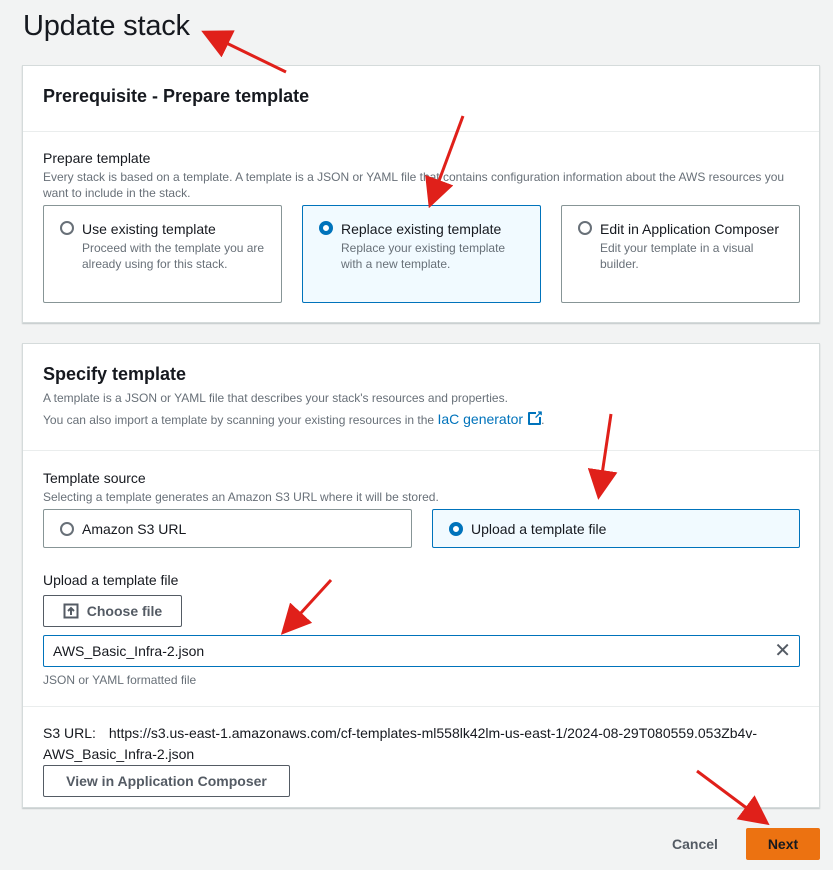  Describe the element at coordinates (677, 256) in the screenshot. I see `option-description: Edit your template in a visual builder.` at that location.